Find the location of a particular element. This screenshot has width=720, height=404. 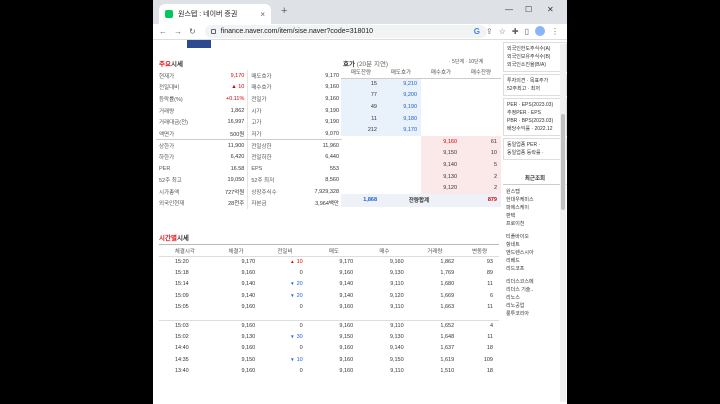

menu-dots-icon: ⋮ is located at coordinates (555, 31).